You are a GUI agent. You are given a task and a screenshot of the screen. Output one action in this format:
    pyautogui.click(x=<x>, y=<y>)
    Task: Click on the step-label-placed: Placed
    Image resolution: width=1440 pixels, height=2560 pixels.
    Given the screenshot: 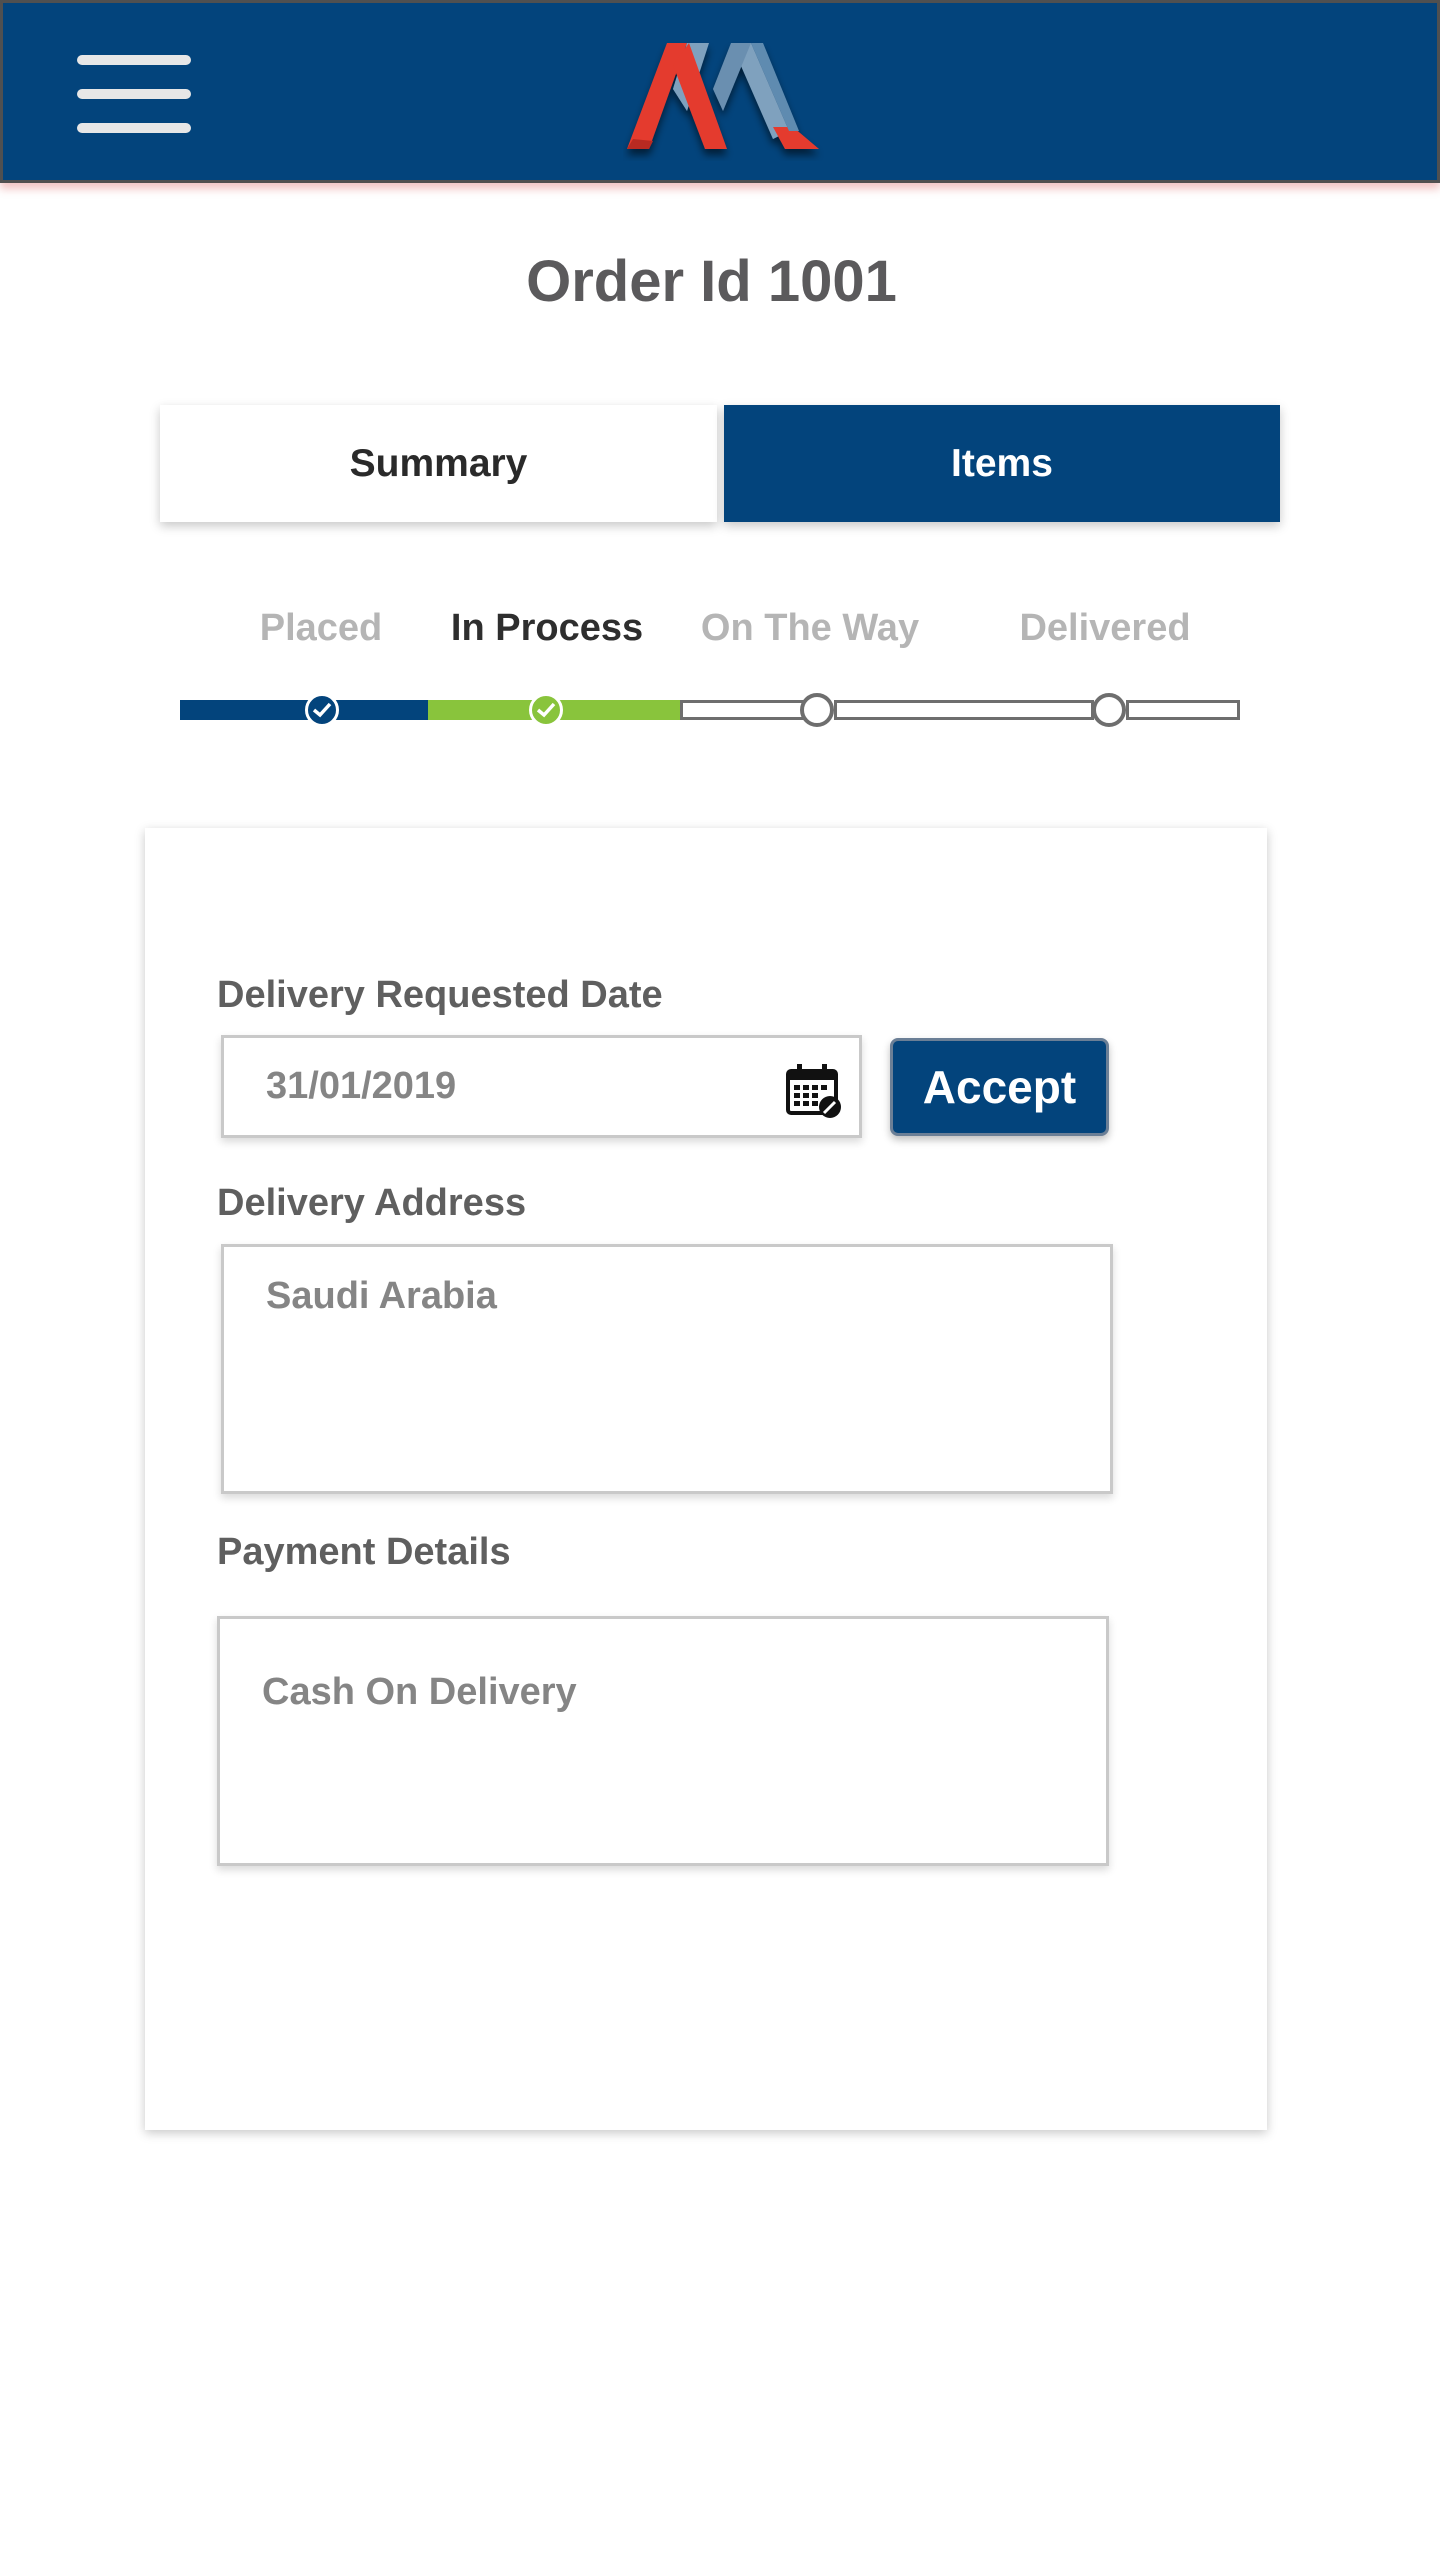 What is the action you would take?
    pyautogui.click(x=321, y=628)
    